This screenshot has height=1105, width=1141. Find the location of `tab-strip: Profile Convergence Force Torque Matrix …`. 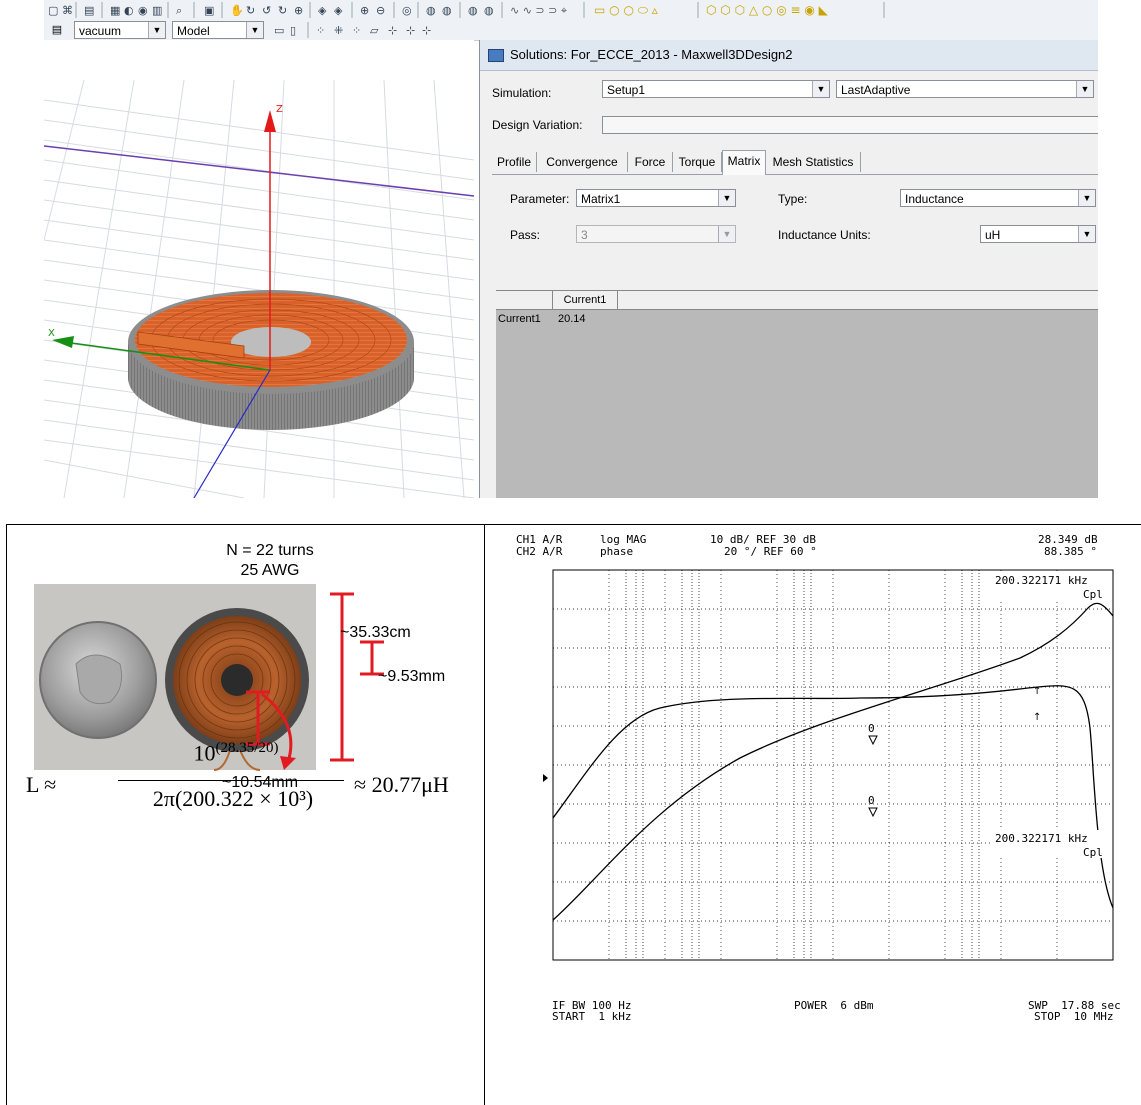

tab-strip: Profile Convergence Force Torque Matrix … is located at coordinates (795, 162).